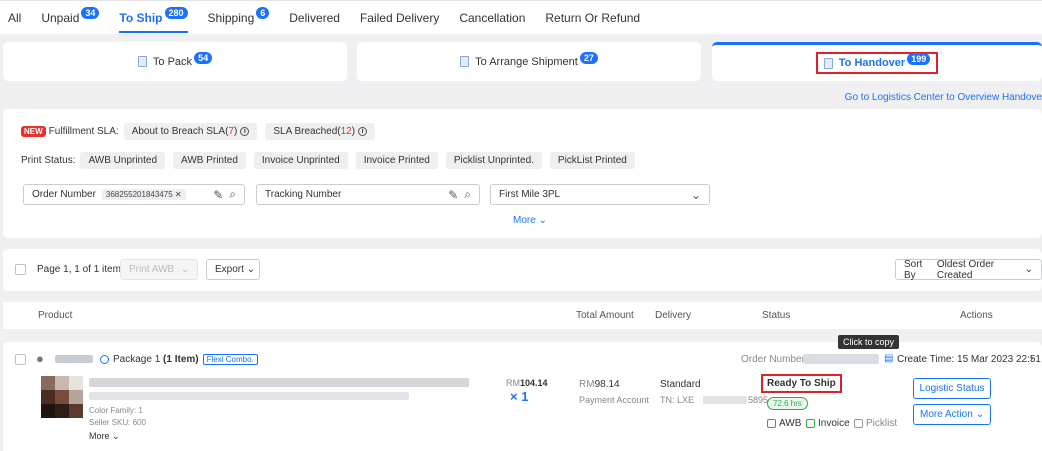 This screenshot has height=451, width=1042. What do you see at coordinates (176, 12) in the screenshot?
I see `tab-count-badge: 280` at bounding box center [176, 12].